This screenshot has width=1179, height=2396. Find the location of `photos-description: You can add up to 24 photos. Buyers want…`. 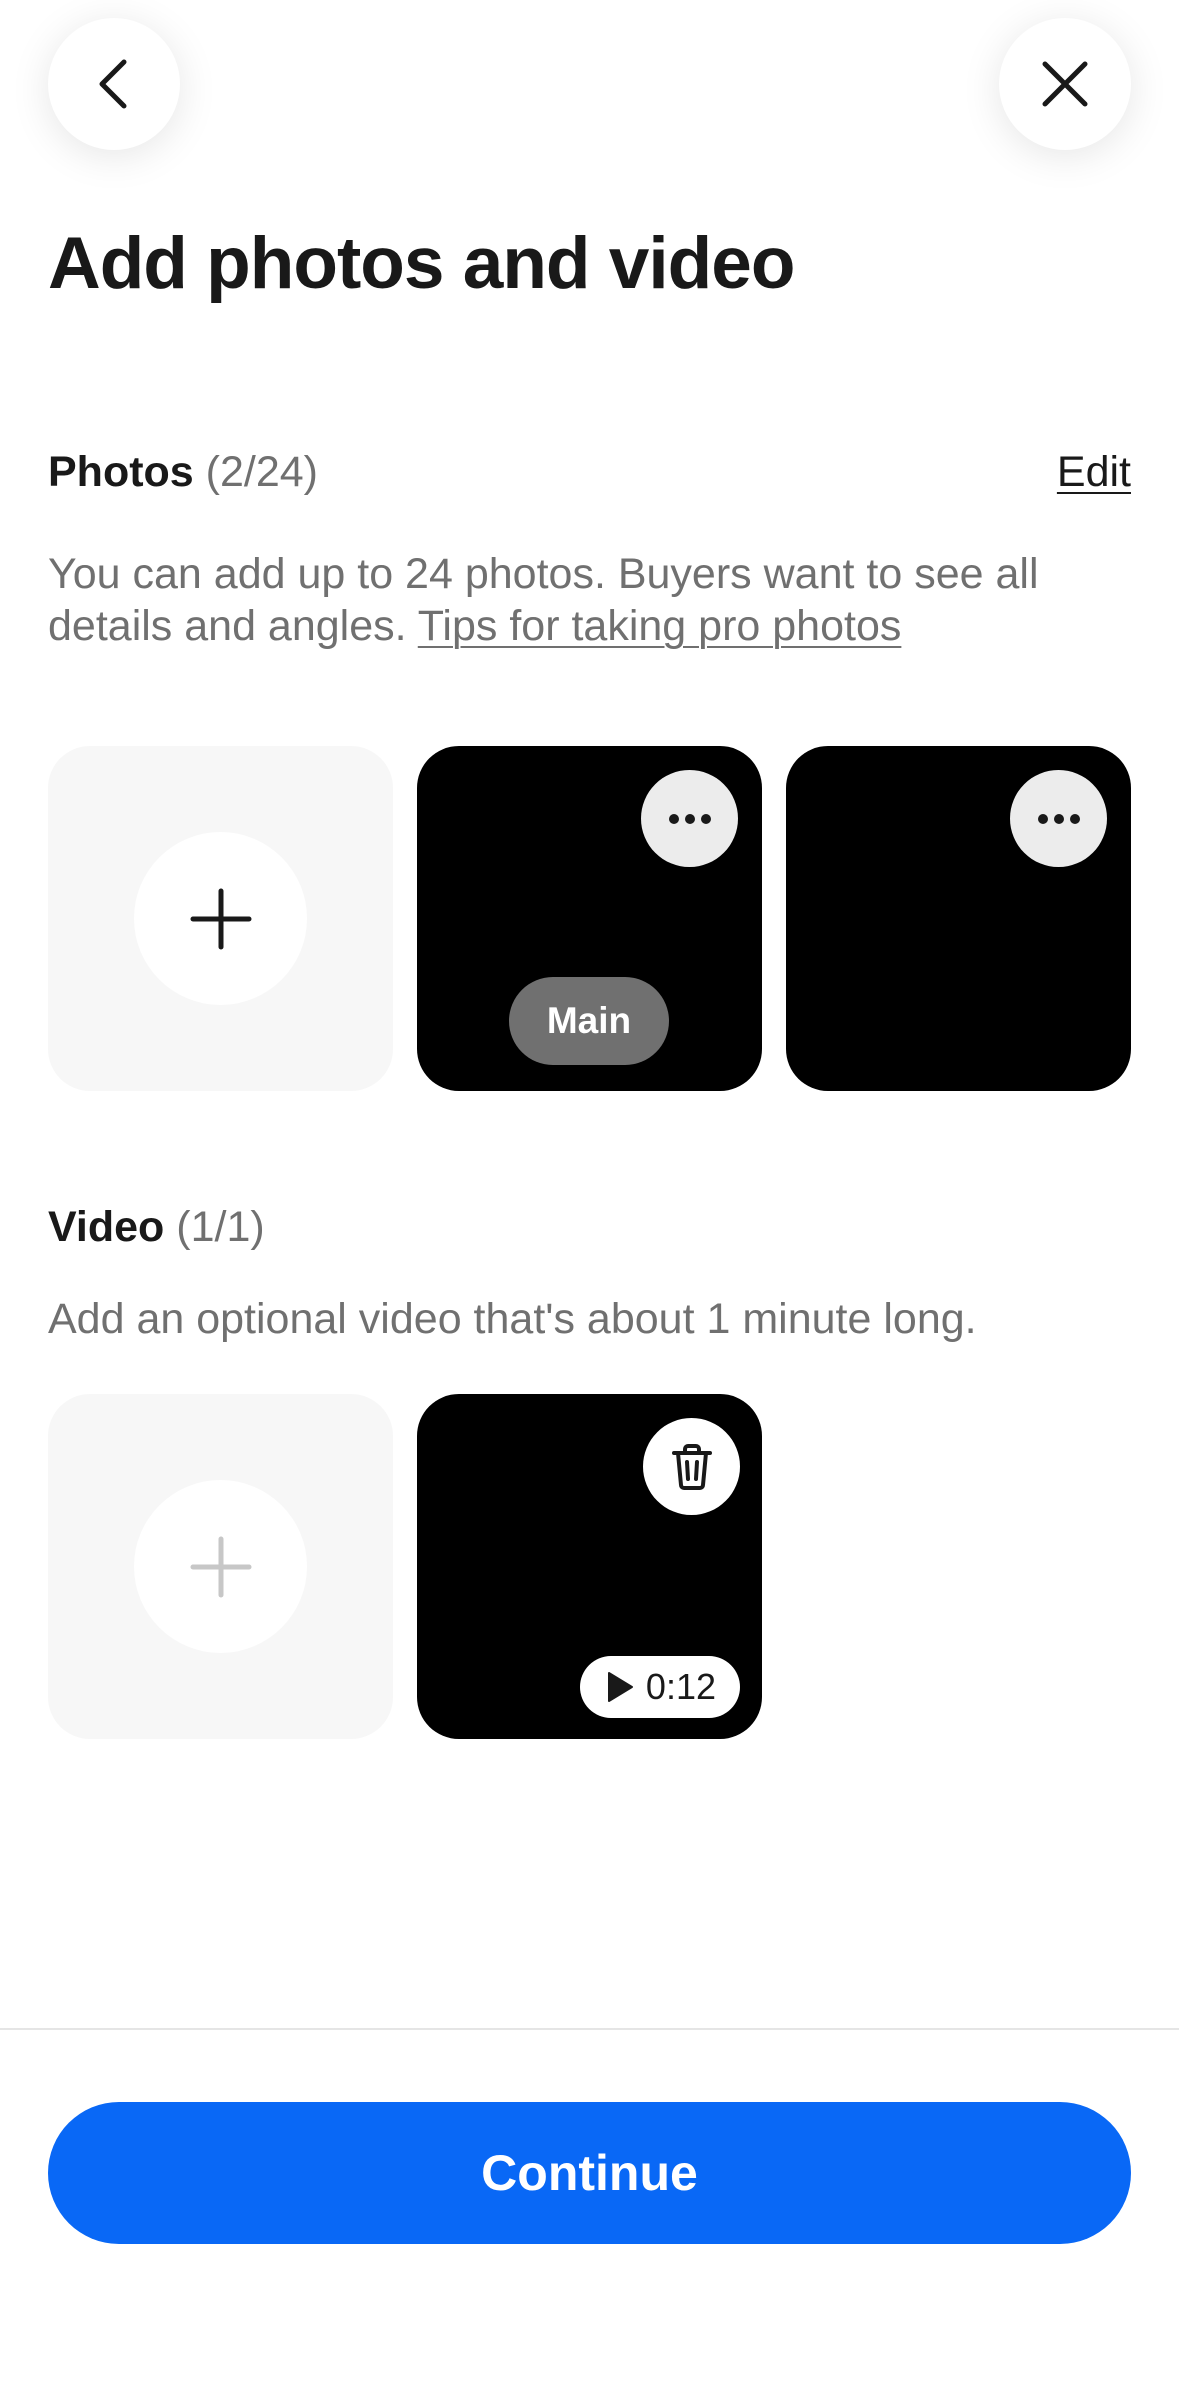

photos-description: You can add up to 24 photos. Buyers want… is located at coordinates (593, 600).